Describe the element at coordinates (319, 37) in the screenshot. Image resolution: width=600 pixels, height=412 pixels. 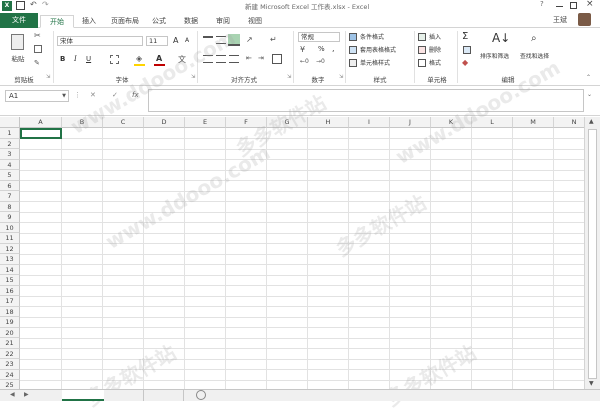
I see `number-format-select: 常规` at that location.